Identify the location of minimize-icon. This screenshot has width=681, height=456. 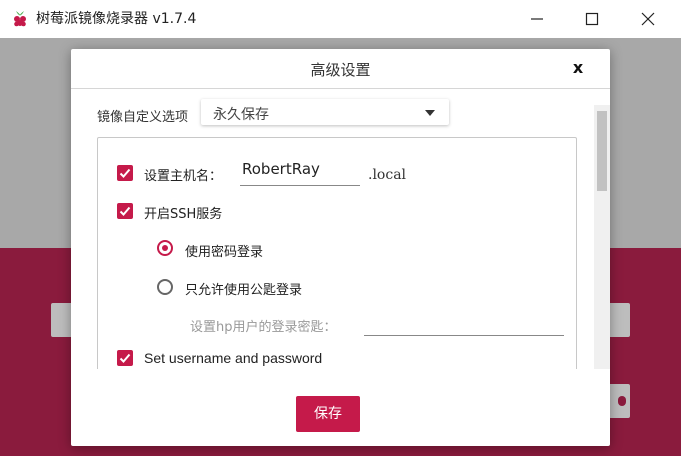
(537, 19).